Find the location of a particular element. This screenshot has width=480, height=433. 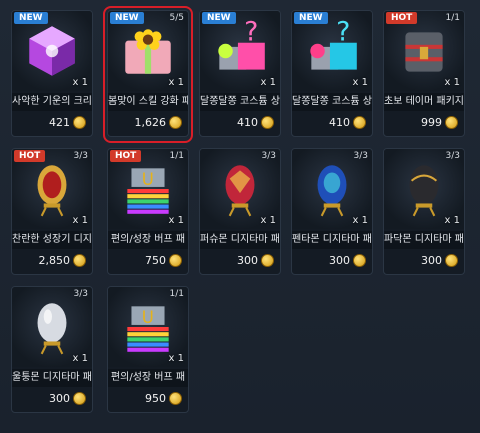

item-name: 울퉁몬 디지타마 패 is located at coordinates (52, 378).